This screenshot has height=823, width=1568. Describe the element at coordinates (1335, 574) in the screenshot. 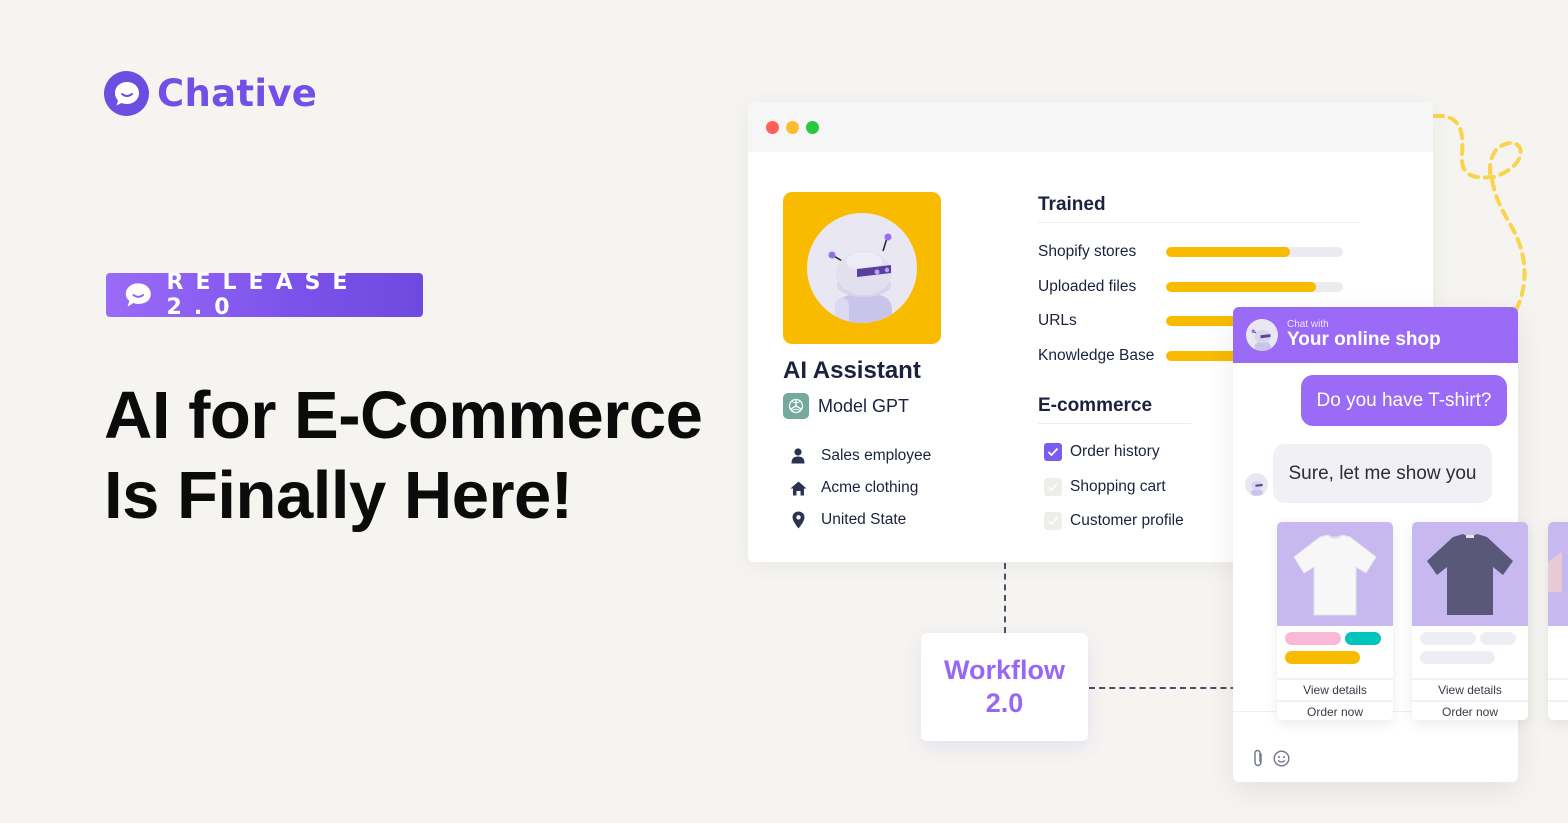

I see `white-tshirt-image` at that location.